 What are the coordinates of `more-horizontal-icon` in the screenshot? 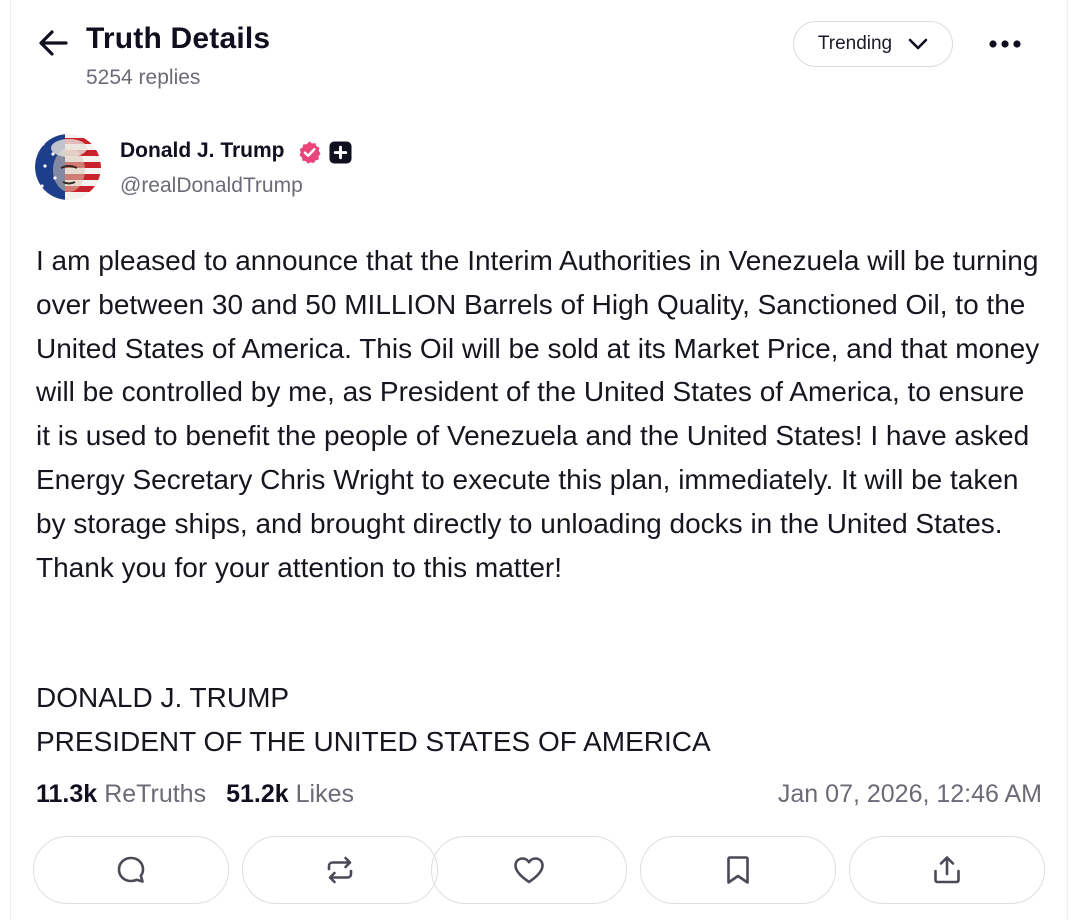 It's located at (1005, 44).